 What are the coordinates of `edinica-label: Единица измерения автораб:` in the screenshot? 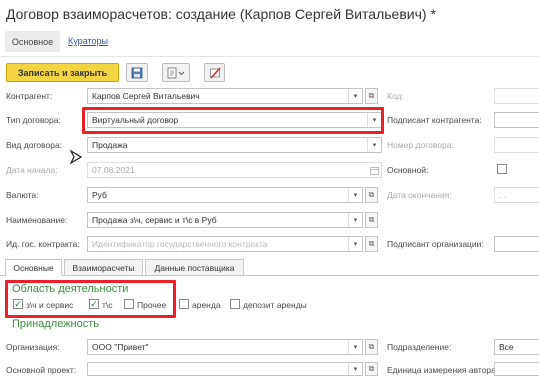 It's located at (445, 370).